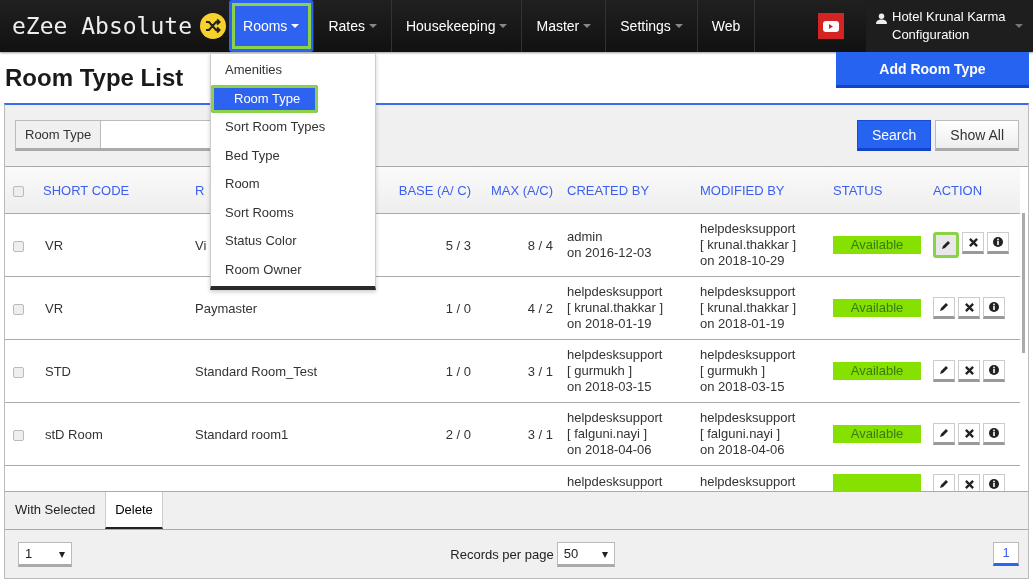 The width and height of the screenshot is (1033, 579). Describe the element at coordinates (949, 17) in the screenshot. I see `hotel-name: Hotel Krunal Karma` at that location.